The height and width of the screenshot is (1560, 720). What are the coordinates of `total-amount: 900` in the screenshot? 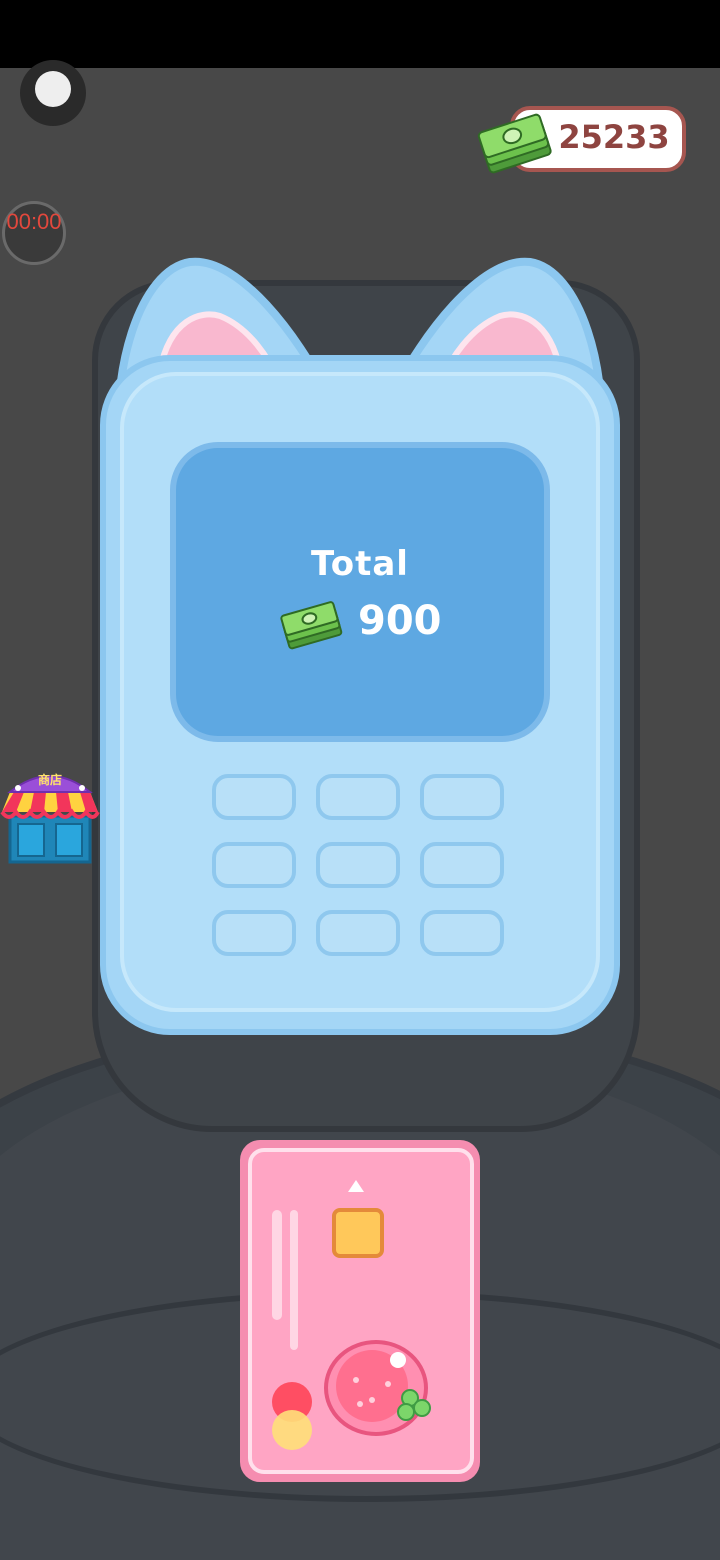 It's located at (400, 621).